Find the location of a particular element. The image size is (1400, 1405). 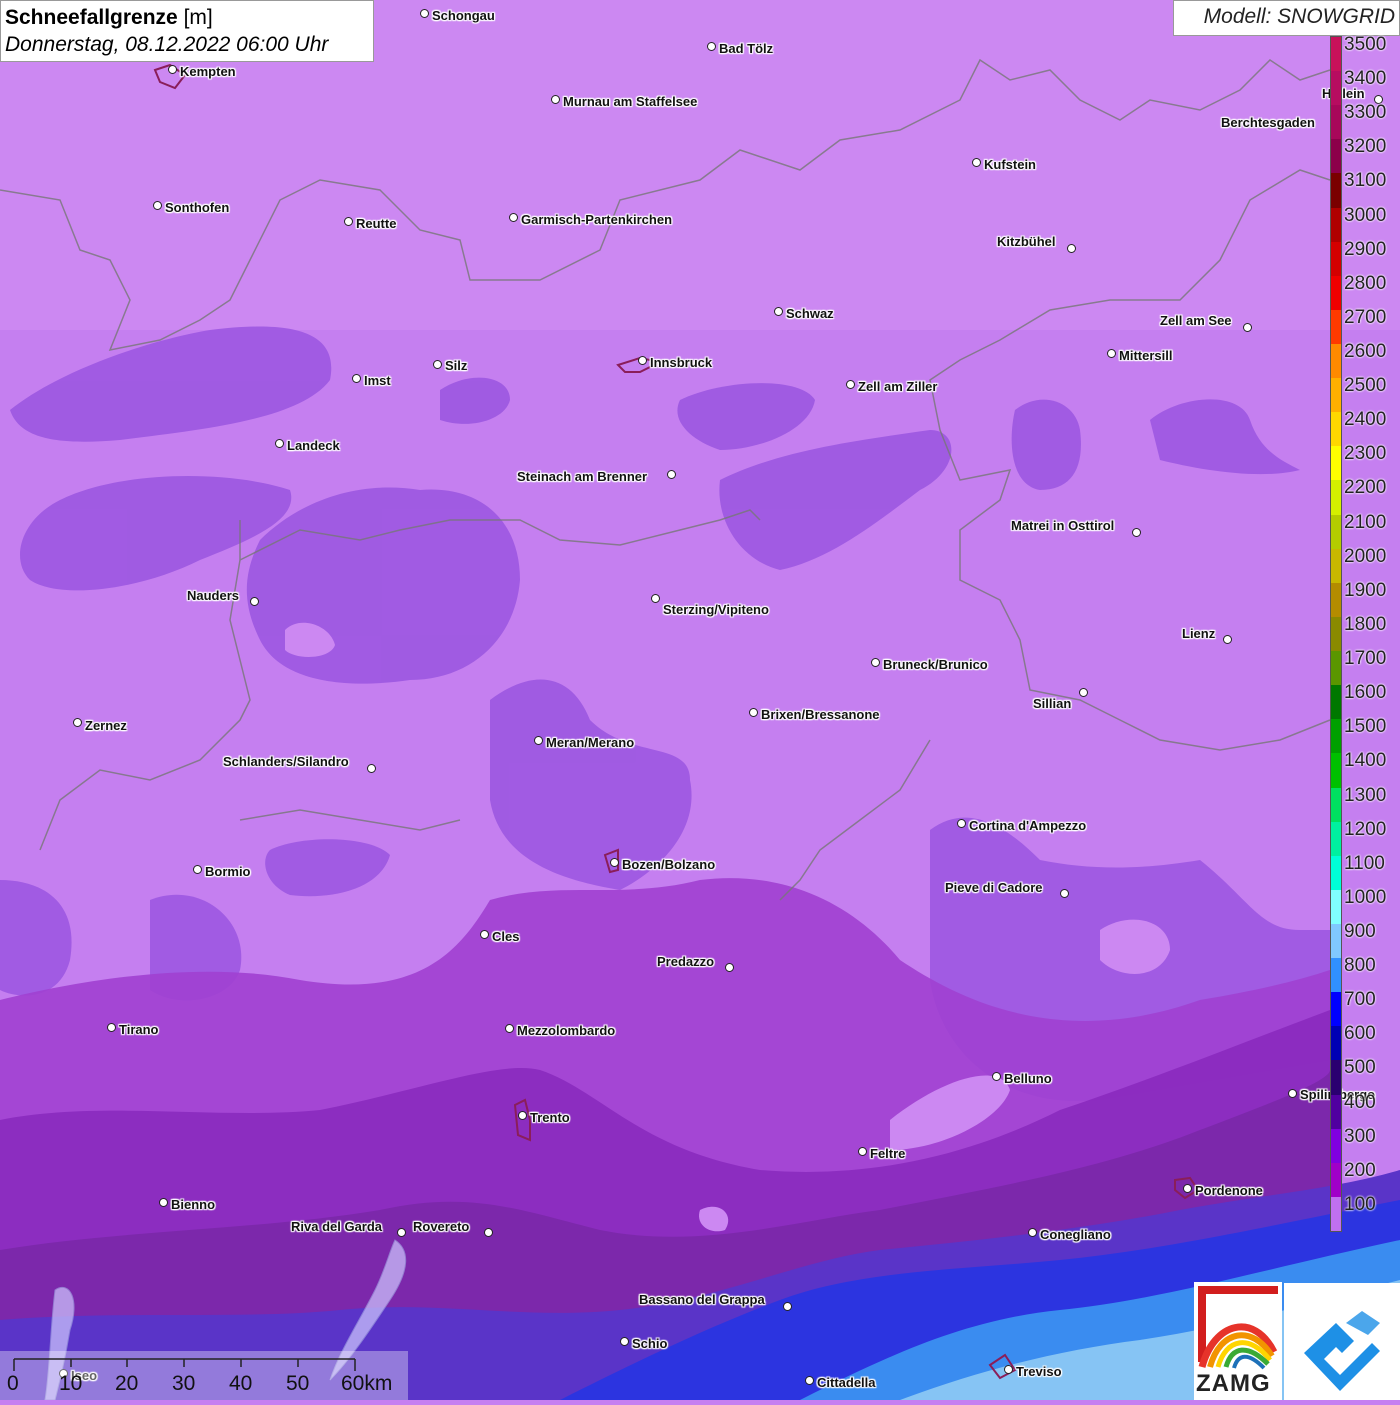

scale-label: 10 is located at coordinates (71, 1383).